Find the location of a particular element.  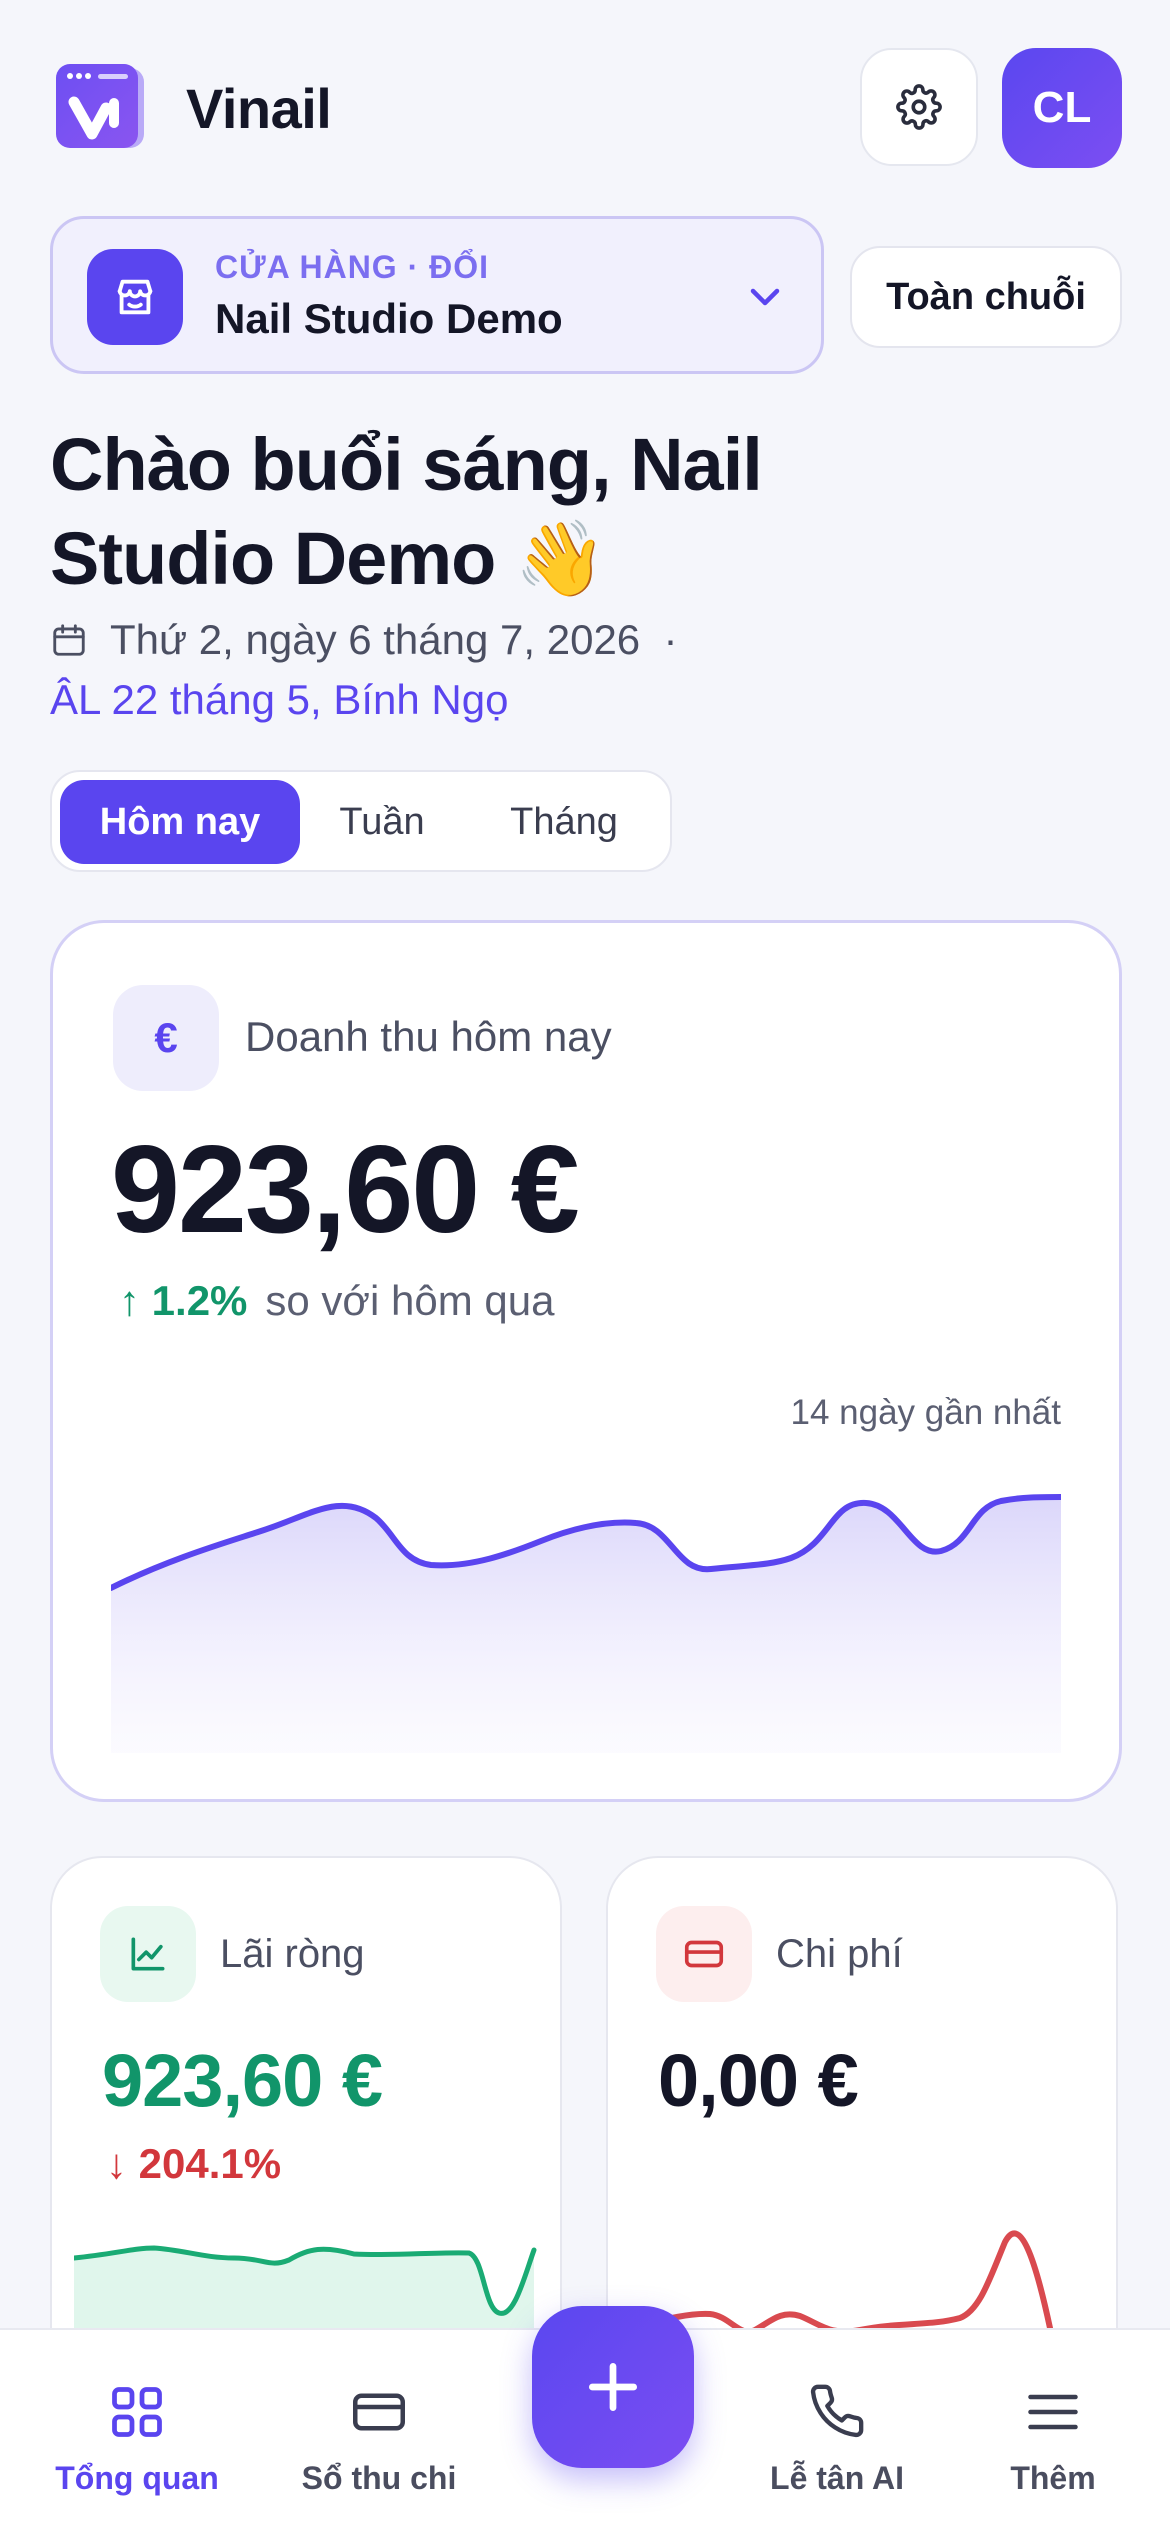

net-profit-value: 923,60 € is located at coordinates (242, 2080).